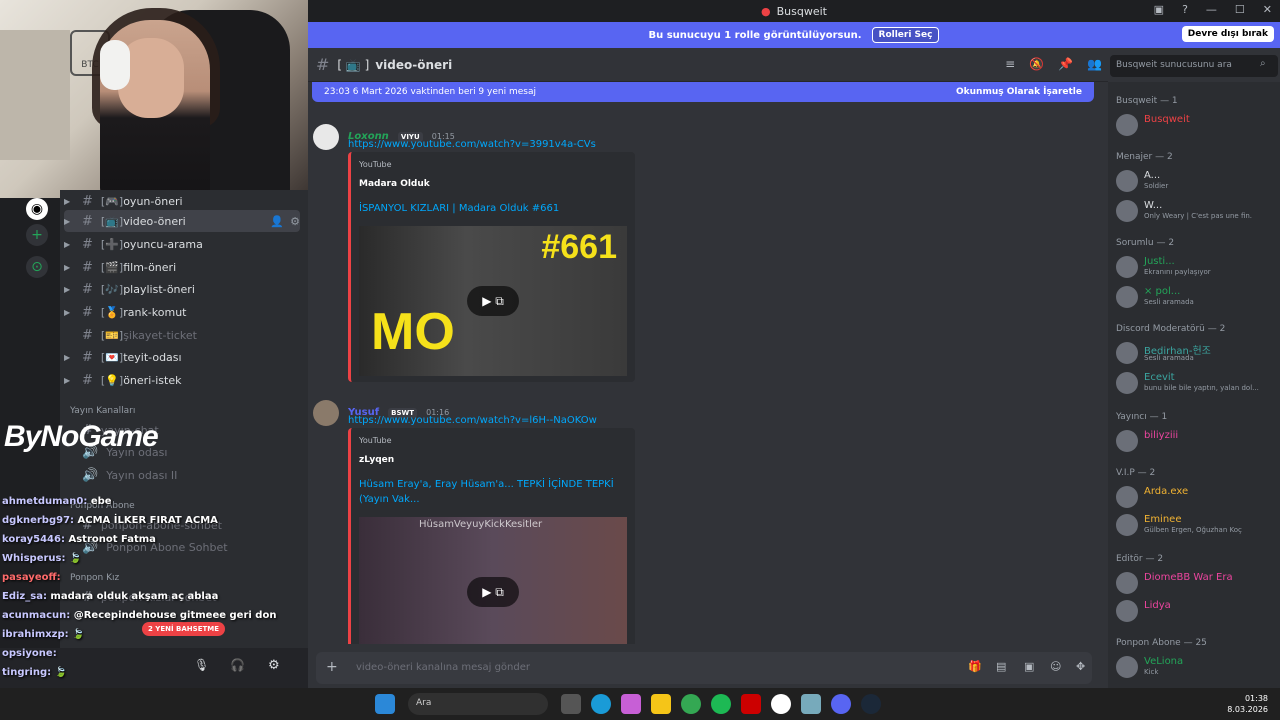 This screenshot has width=1280, height=720. I want to click on member-item: × pol... Sesli aramada, so click(1197, 297).